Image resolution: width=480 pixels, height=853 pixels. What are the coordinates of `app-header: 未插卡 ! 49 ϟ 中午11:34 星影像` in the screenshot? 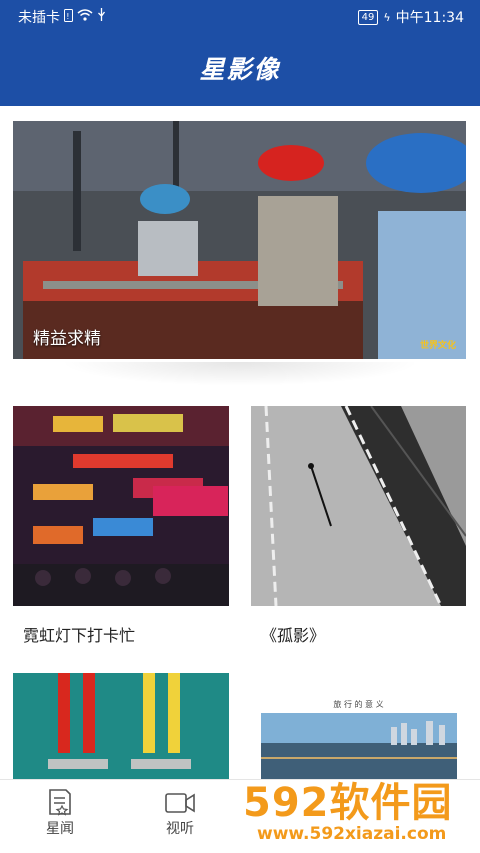 It's located at (240, 53).